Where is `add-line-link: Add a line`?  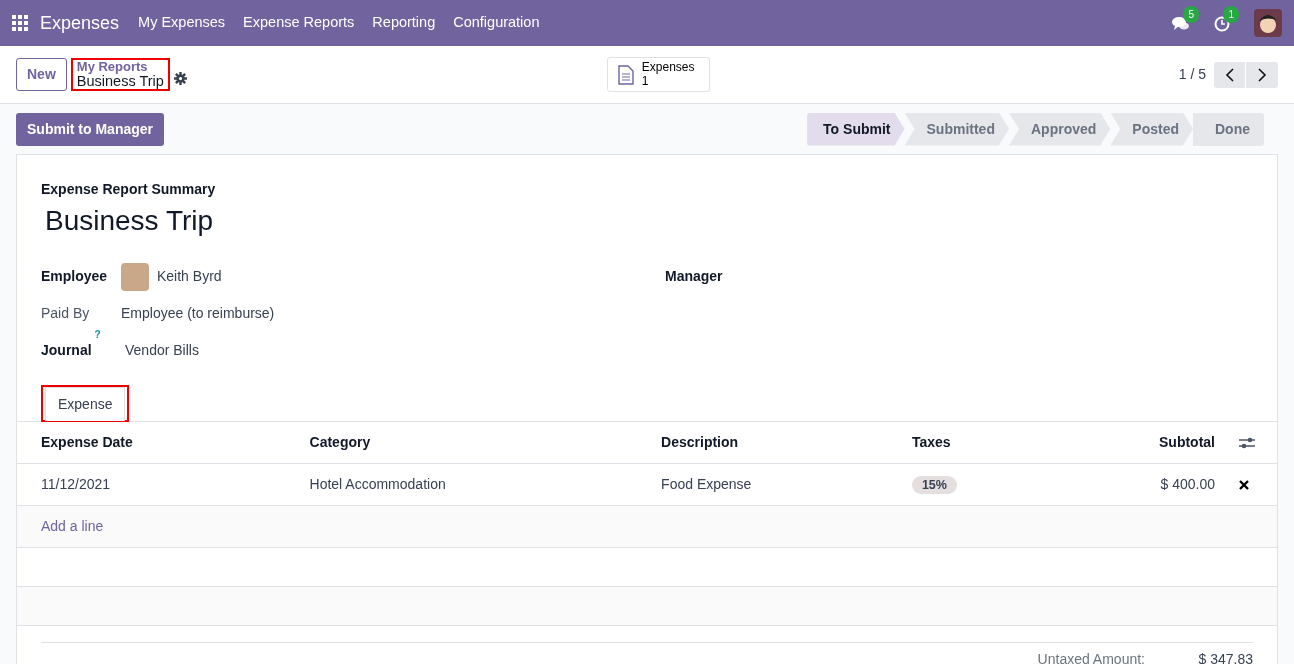
add-line-link: Add a line is located at coordinates (72, 526).